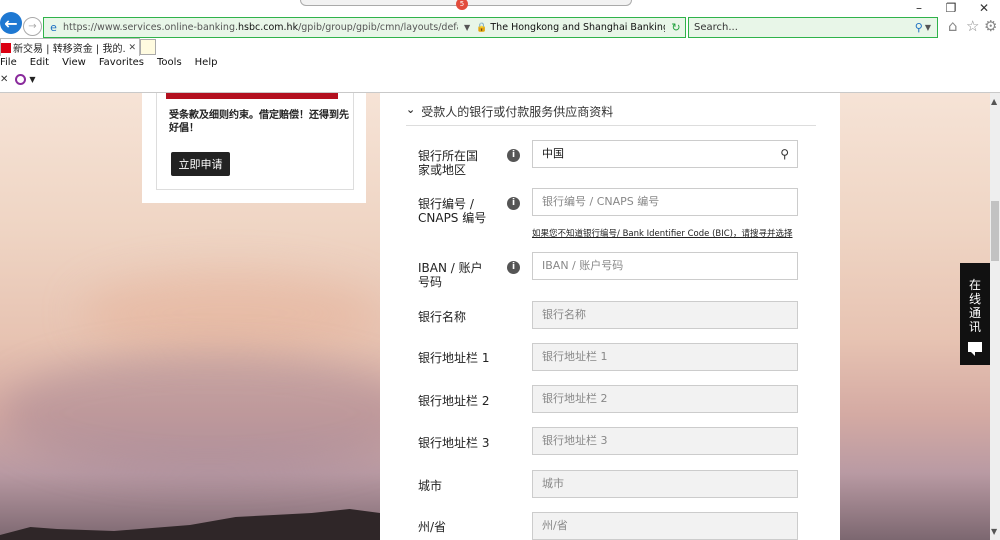  What do you see at coordinates (74, 64) in the screenshot?
I see `menu-view: View` at bounding box center [74, 64].